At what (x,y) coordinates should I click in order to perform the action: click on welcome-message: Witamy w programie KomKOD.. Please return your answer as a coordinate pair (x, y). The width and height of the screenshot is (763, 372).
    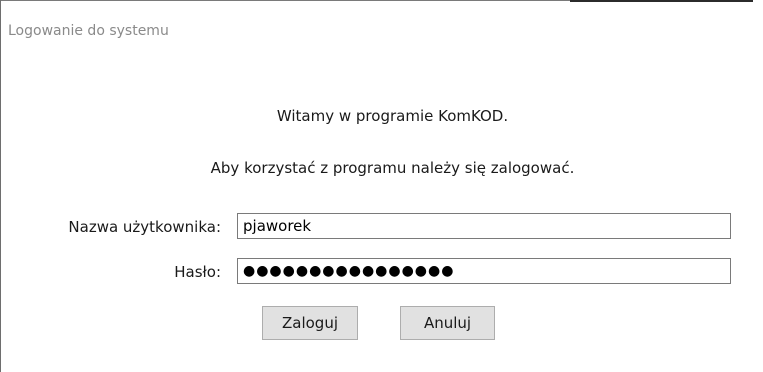
    Looking at the image, I should click on (381, 116).